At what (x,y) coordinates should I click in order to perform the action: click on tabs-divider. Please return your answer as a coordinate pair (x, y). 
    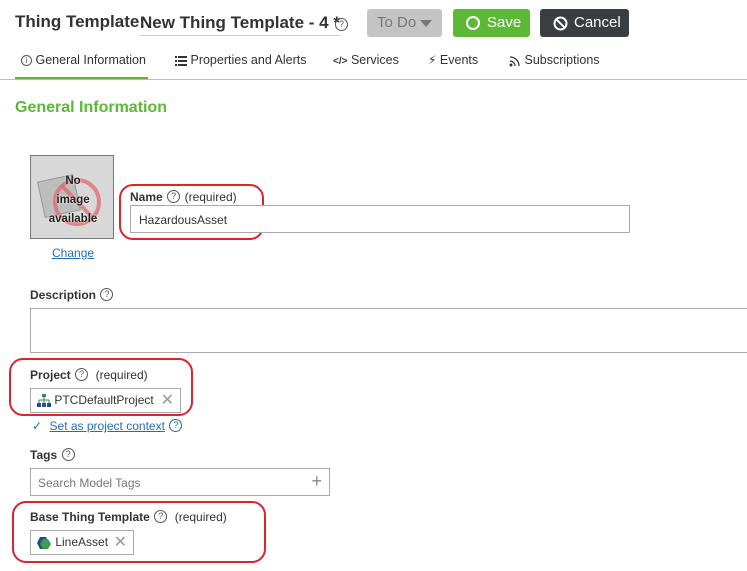
    Looking at the image, I should click on (373, 79).